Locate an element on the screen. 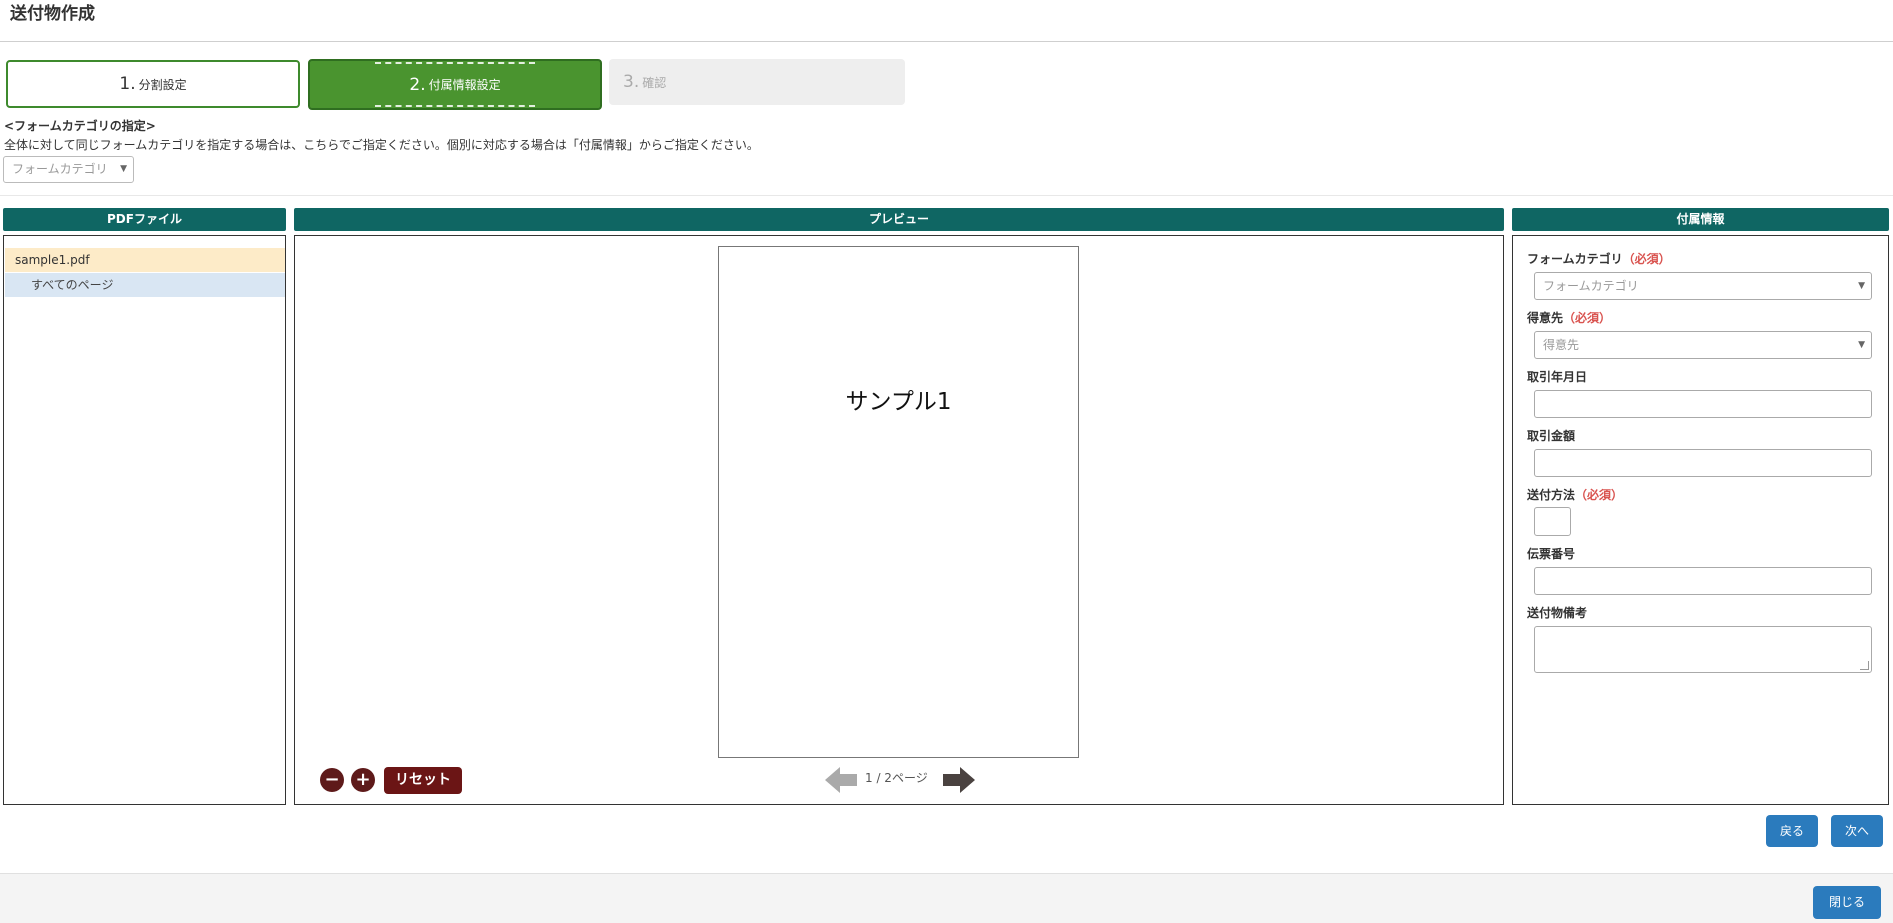  form-category-field-placeholder: フォームカテゴリ is located at coordinates (1591, 286).